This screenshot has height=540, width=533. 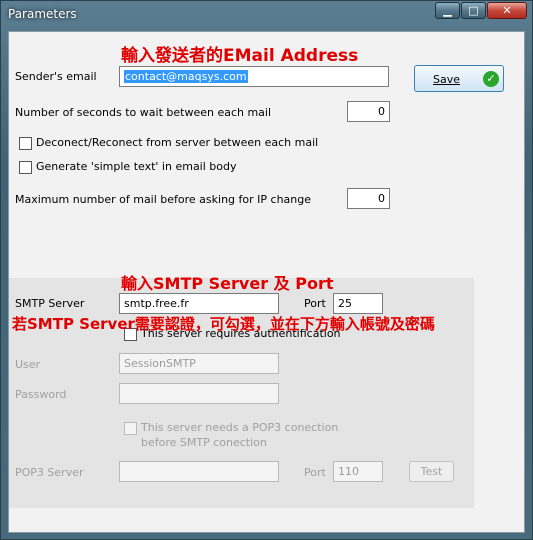 I want to click on user-field: SessionSMTP, so click(x=199, y=363).